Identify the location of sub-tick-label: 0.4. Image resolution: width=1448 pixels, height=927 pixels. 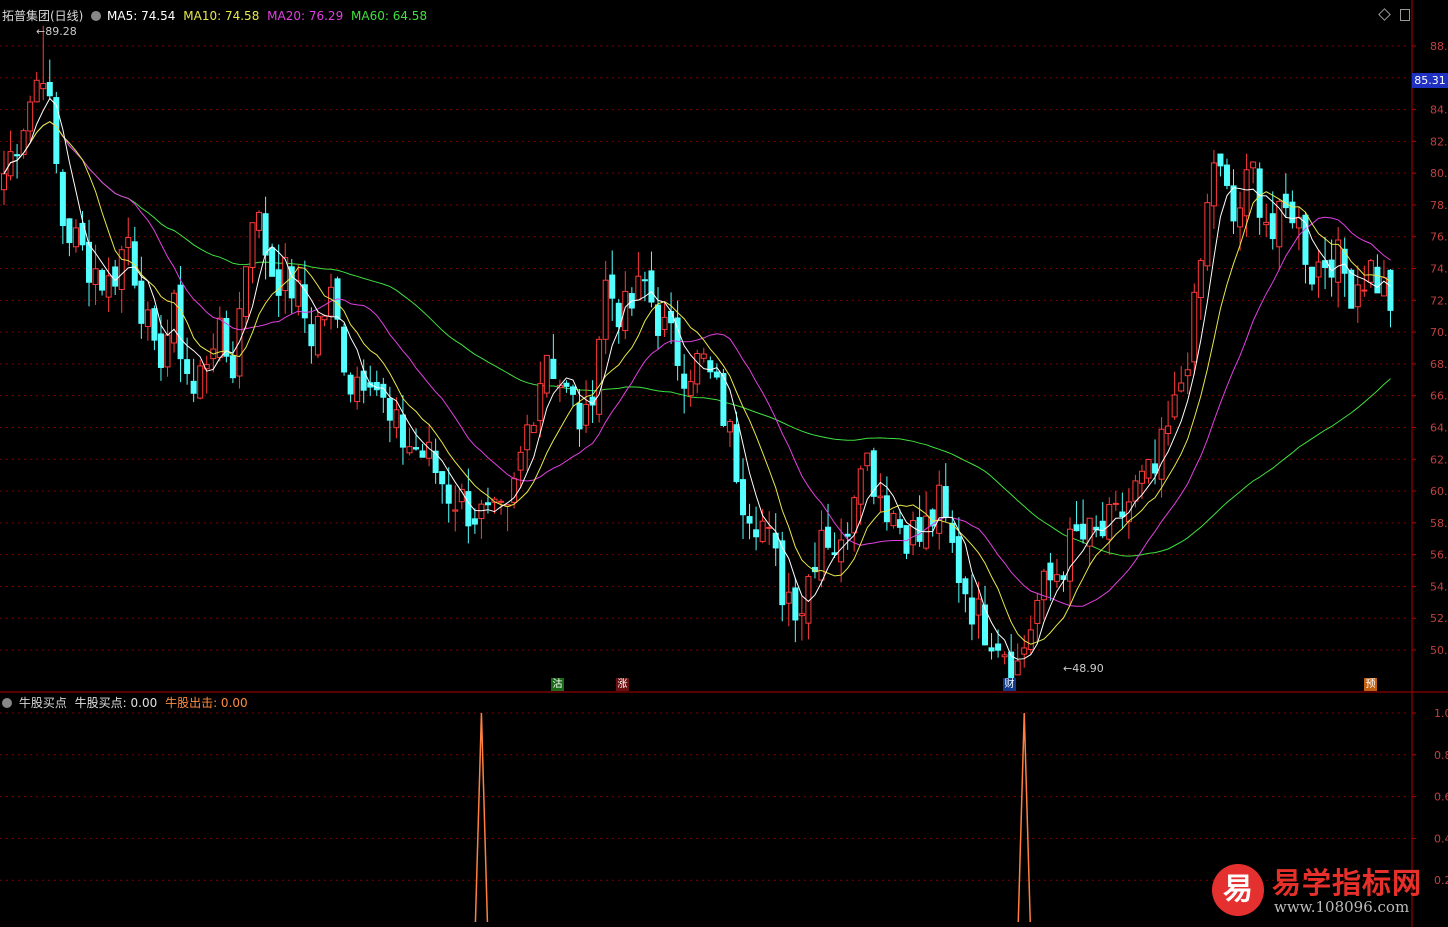
(1441, 838).